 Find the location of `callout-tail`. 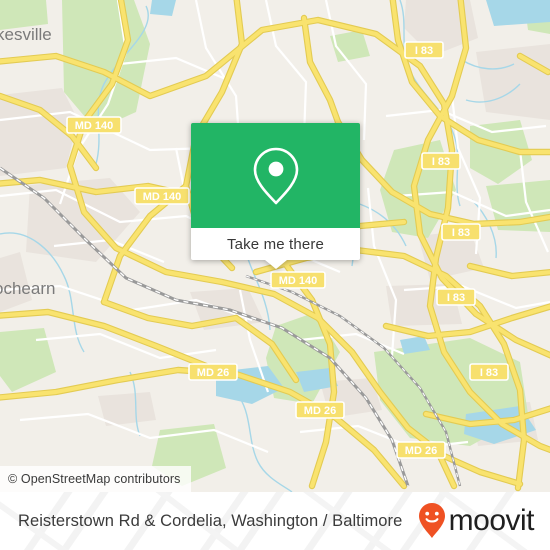

callout-tail is located at coordinates (275, 264).